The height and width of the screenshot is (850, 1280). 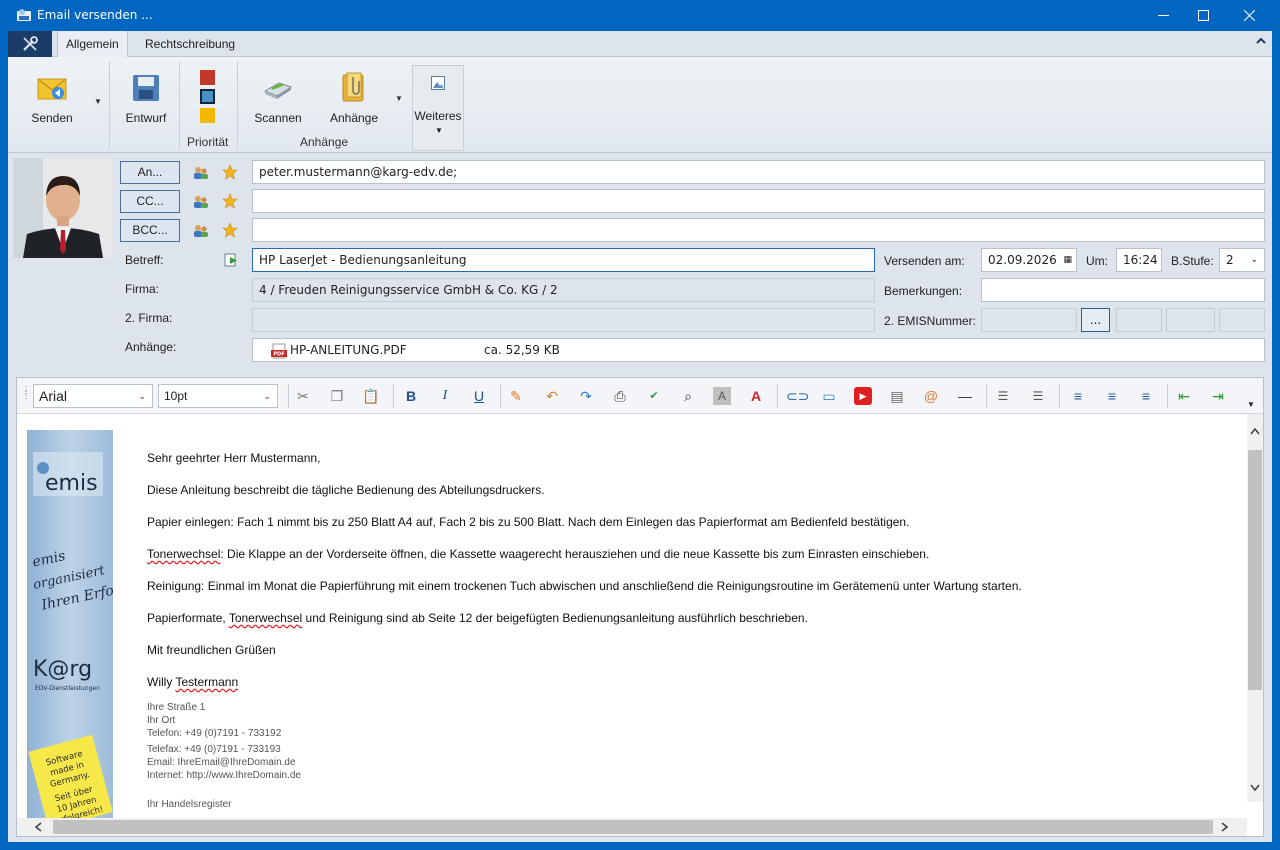 I want to click on priority-low-button, so click(x=207, y=115).